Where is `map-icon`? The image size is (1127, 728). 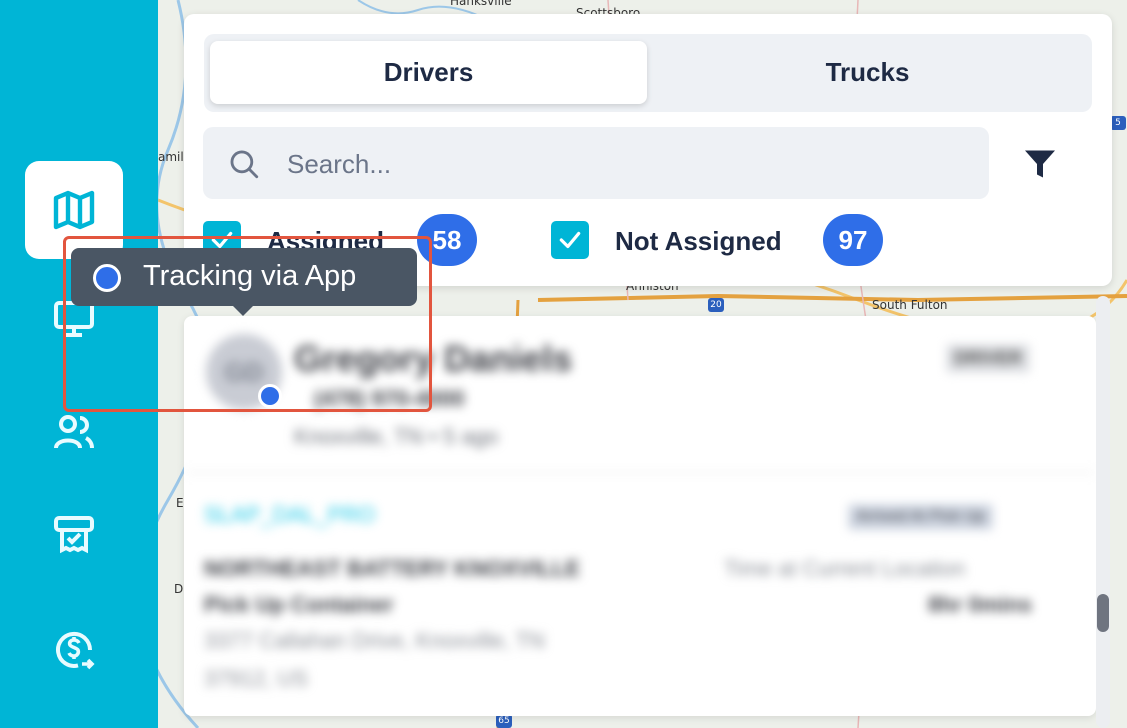 map-icon is located at coordinates (74, 210).